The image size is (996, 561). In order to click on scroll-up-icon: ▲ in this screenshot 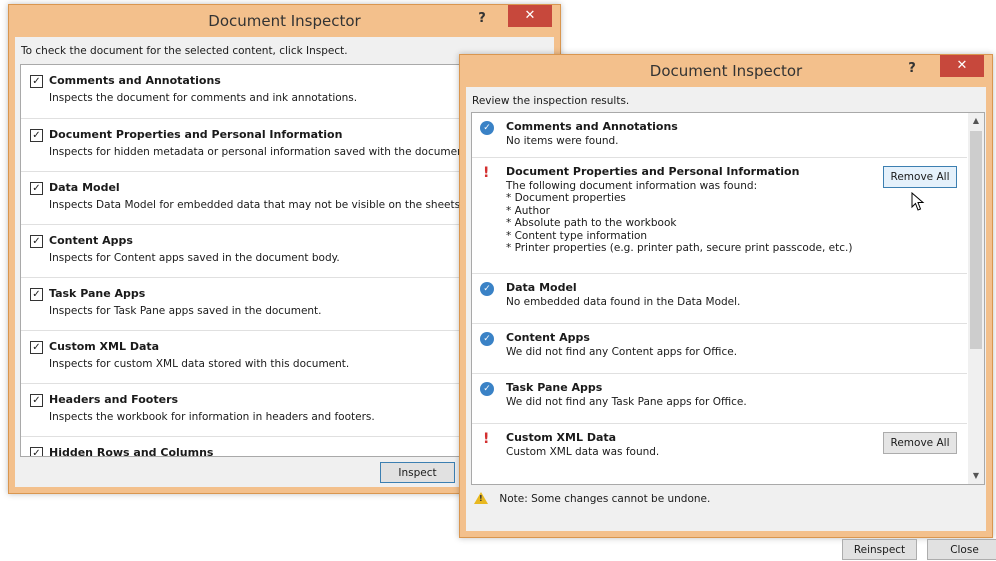, I will do `click(976, 121)`.